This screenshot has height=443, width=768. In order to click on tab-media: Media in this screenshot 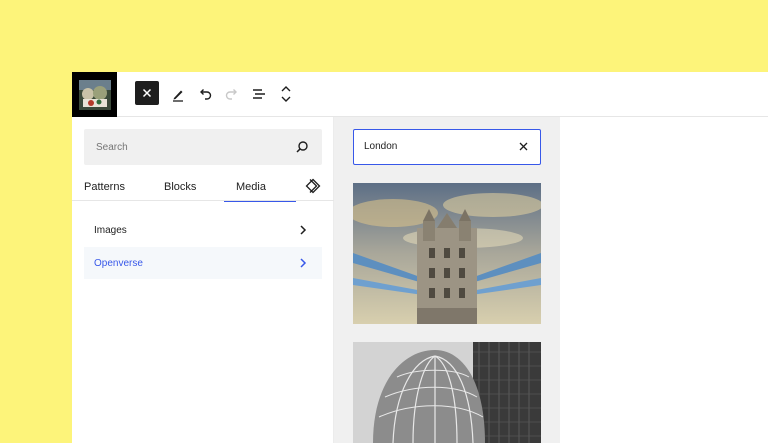, I will do `click(260, 187)`.